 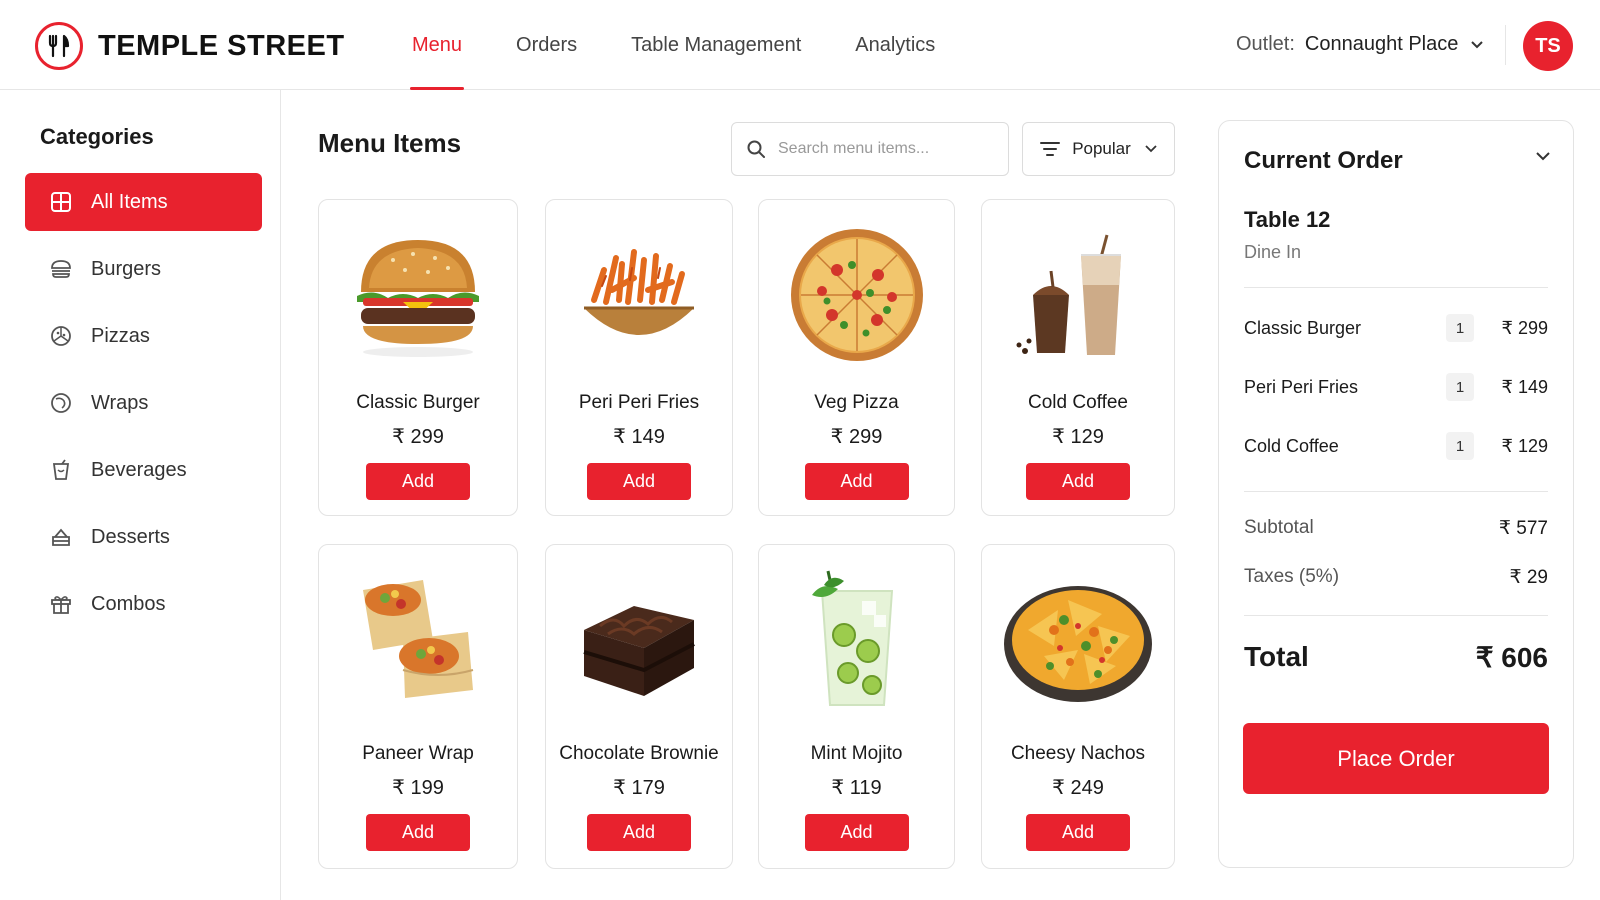 What do you see at coordinates (639, 437) in the screenshot?
I see `item-price: ₹ 149` at bounding box center [639, 437].